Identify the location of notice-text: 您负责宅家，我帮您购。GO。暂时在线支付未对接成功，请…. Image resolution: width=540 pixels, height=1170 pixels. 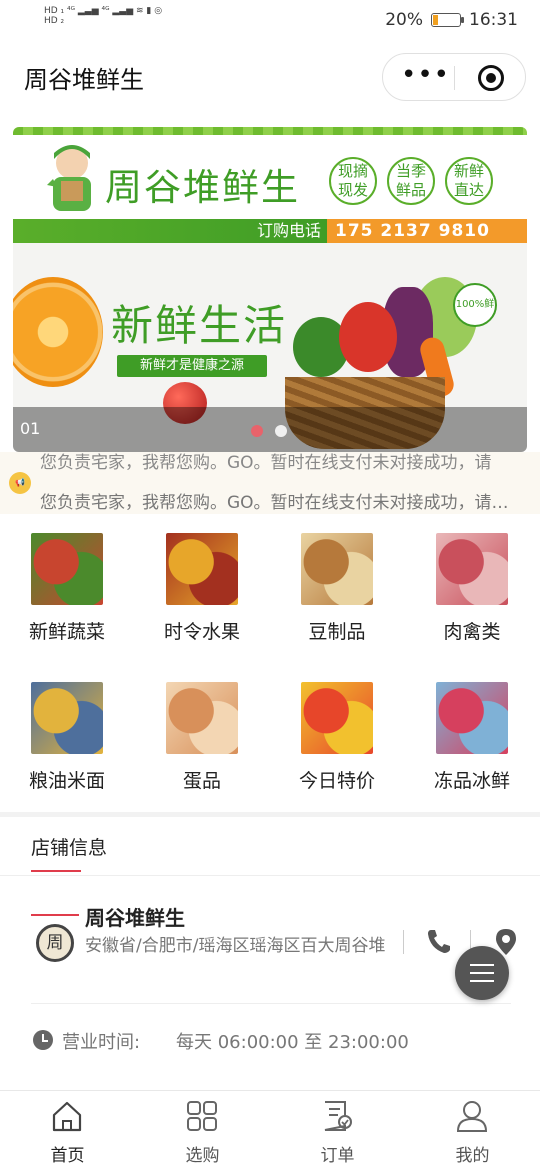
(274, 503).